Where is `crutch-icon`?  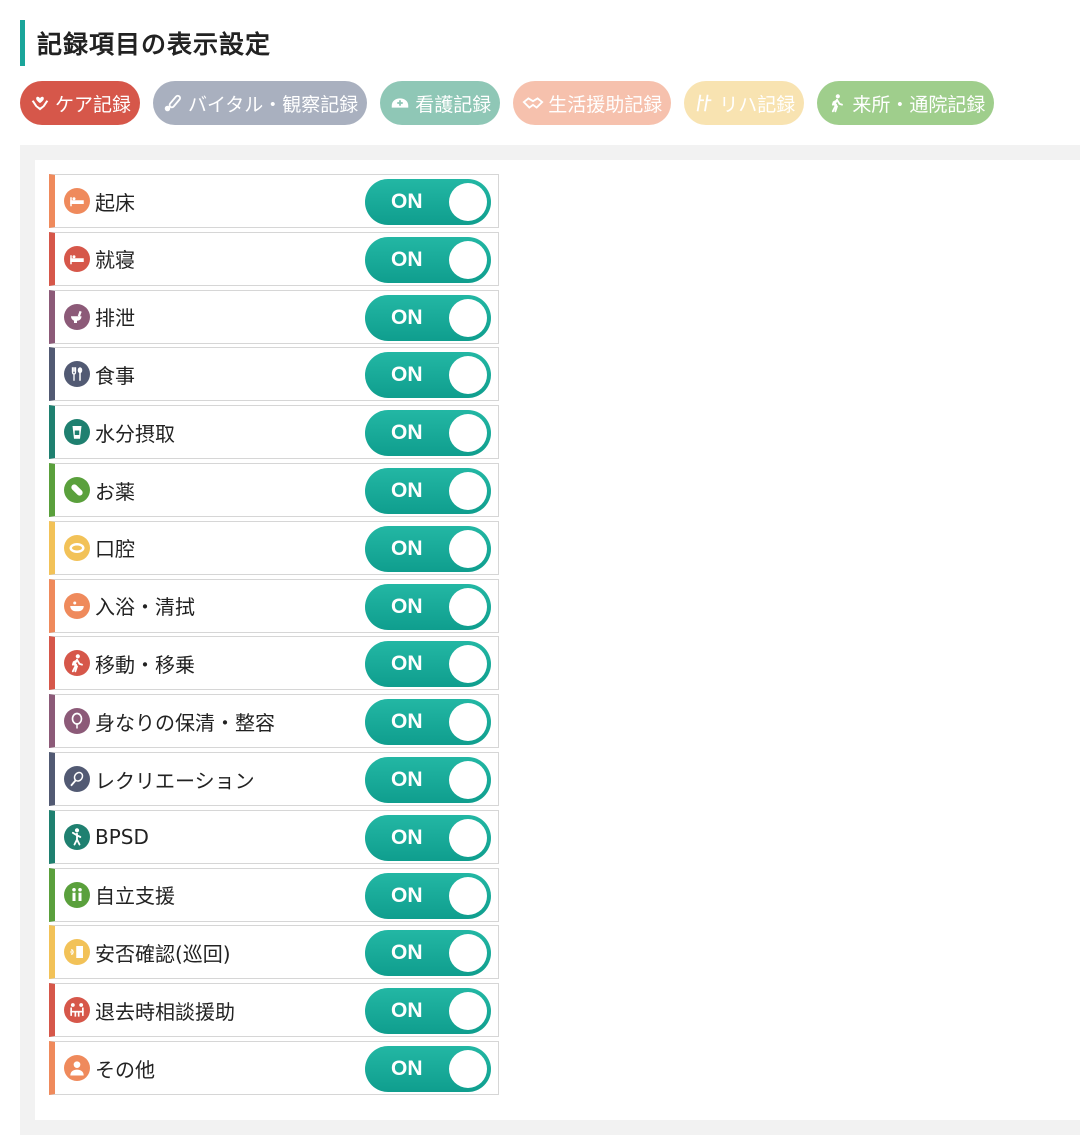
crutch-icon is located at coordinates (704, 103).